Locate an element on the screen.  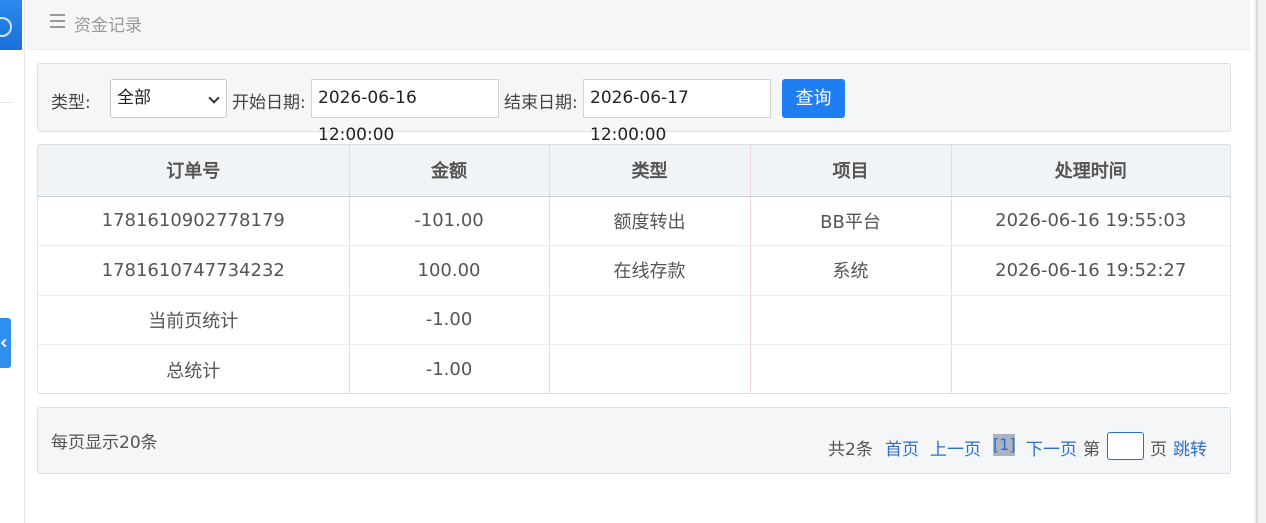
prev-page-link: 上一页 is located at coordinates (955, 447).